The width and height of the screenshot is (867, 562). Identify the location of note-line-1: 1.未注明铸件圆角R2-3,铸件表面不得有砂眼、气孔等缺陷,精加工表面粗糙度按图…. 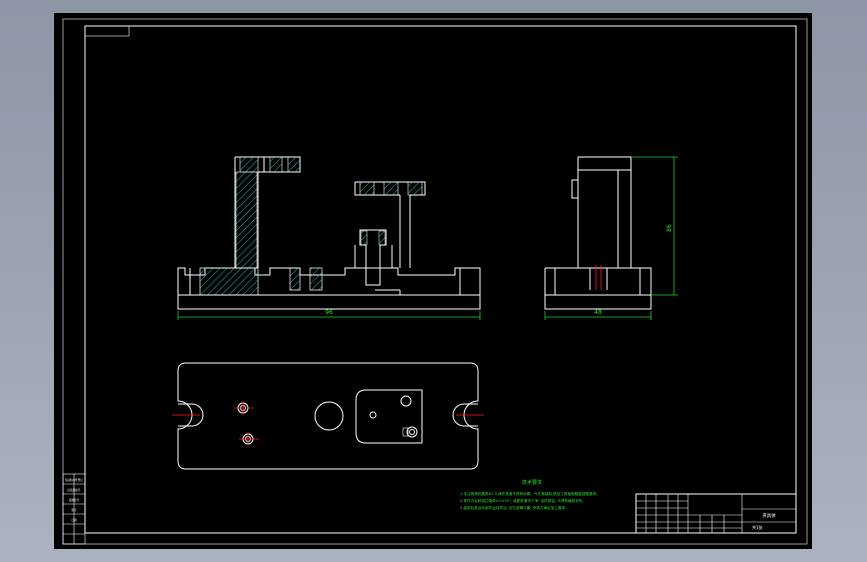
(530, 493).